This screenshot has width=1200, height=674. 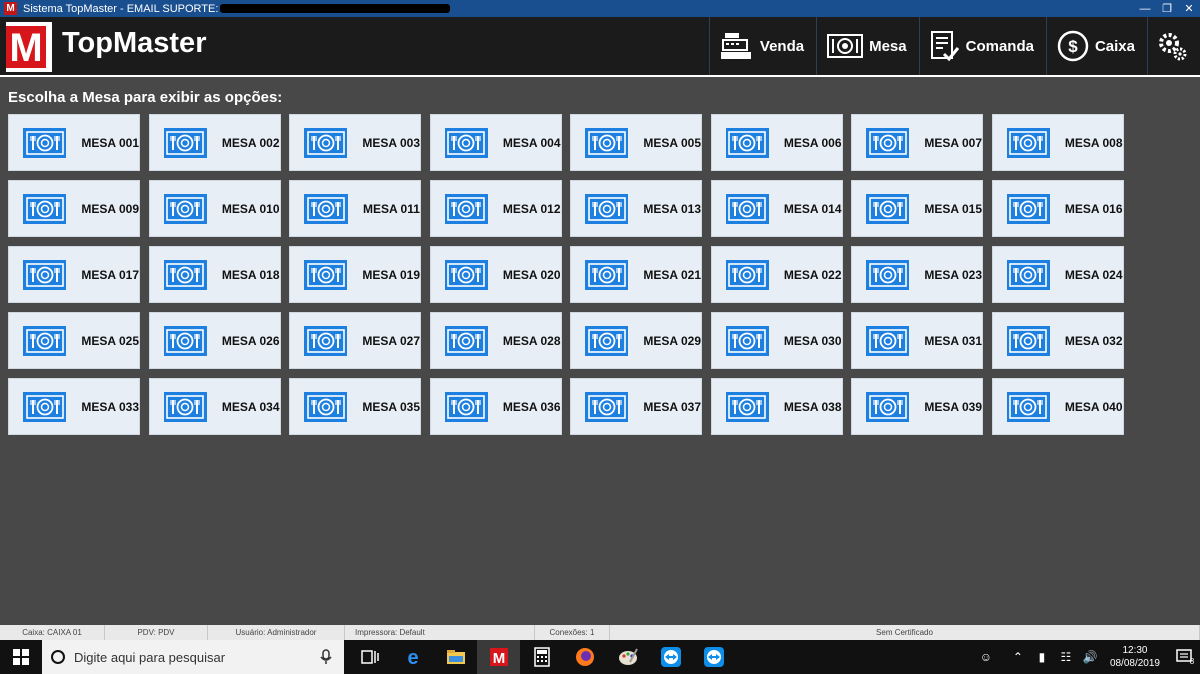 What do you see at coordinates (636, 274) in the screenshot?
I see `table-button-021: MESA 021` at bounding box center [636, 274].